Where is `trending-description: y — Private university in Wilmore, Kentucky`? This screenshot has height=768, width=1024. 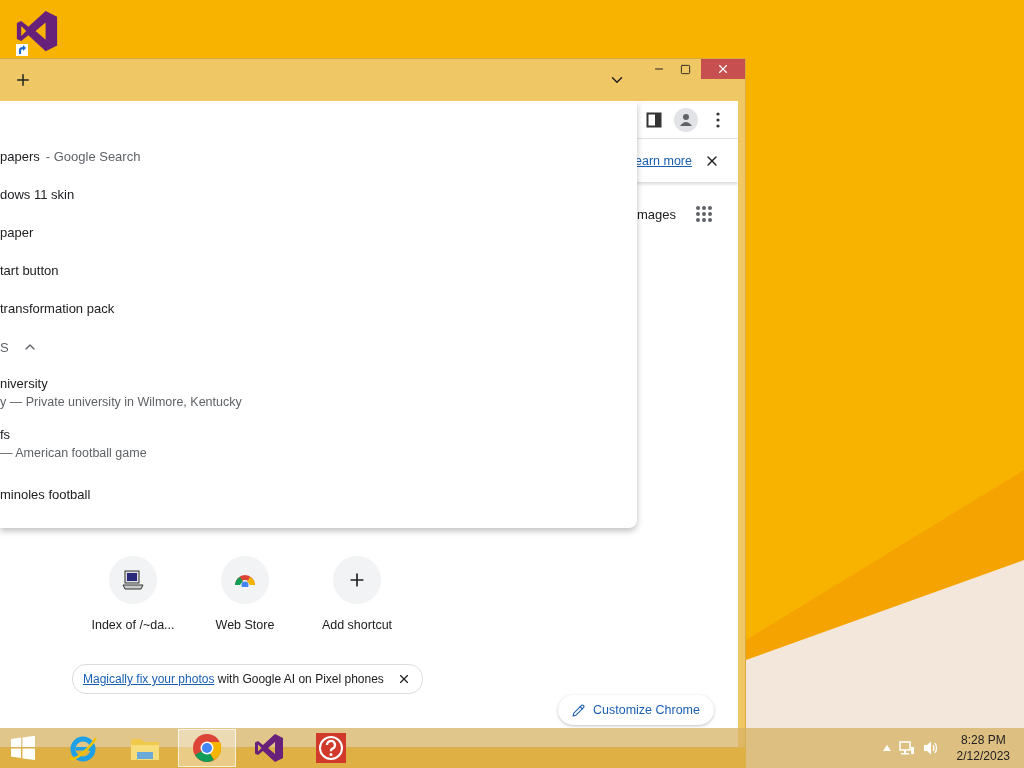 trending-description: y — Private university in Wilmore, Kentucky is located at coordinates (121, 402).